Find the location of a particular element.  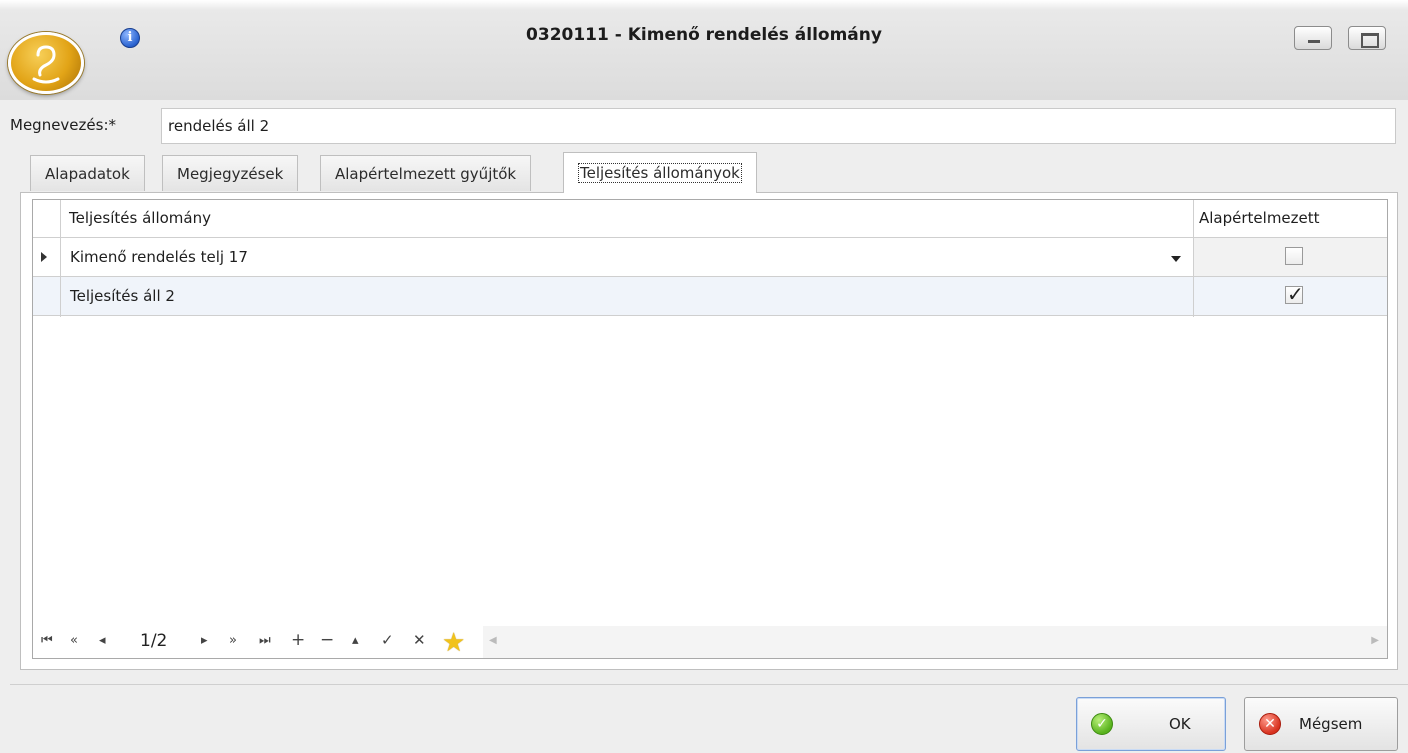

tab-teljesites-allomanyok-label: Teljesítés állományok is located at coordinates (660, 173).